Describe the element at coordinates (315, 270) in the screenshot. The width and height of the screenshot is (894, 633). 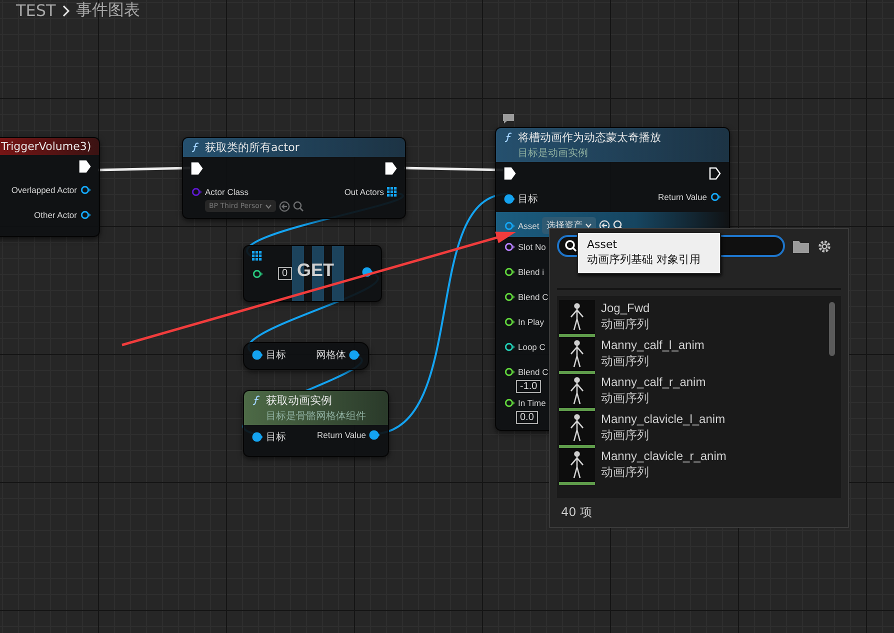
I see `node-title: GET` at that location.